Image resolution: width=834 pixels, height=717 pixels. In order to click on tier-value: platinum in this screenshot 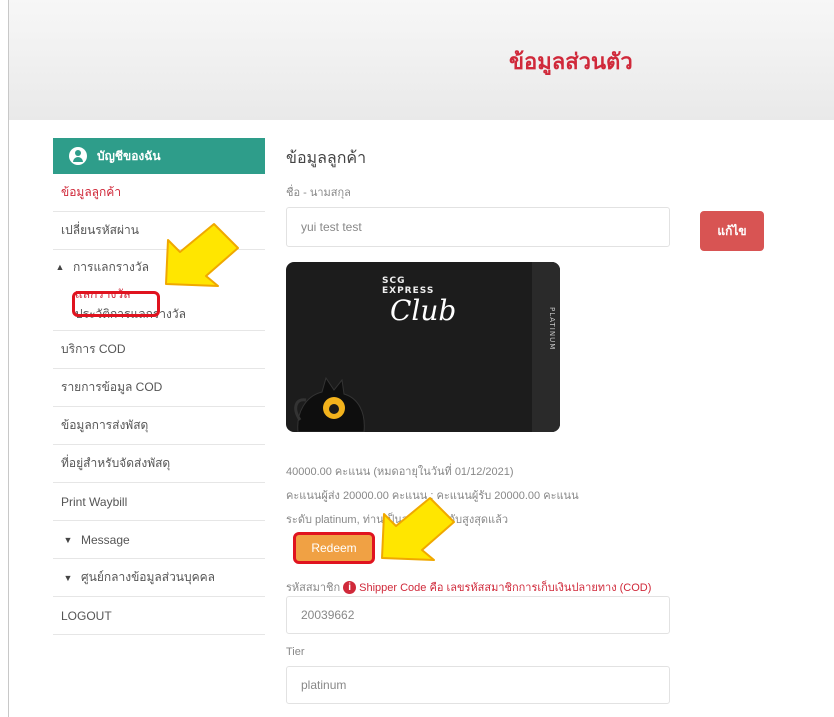, I will do `click(324, 685)`.